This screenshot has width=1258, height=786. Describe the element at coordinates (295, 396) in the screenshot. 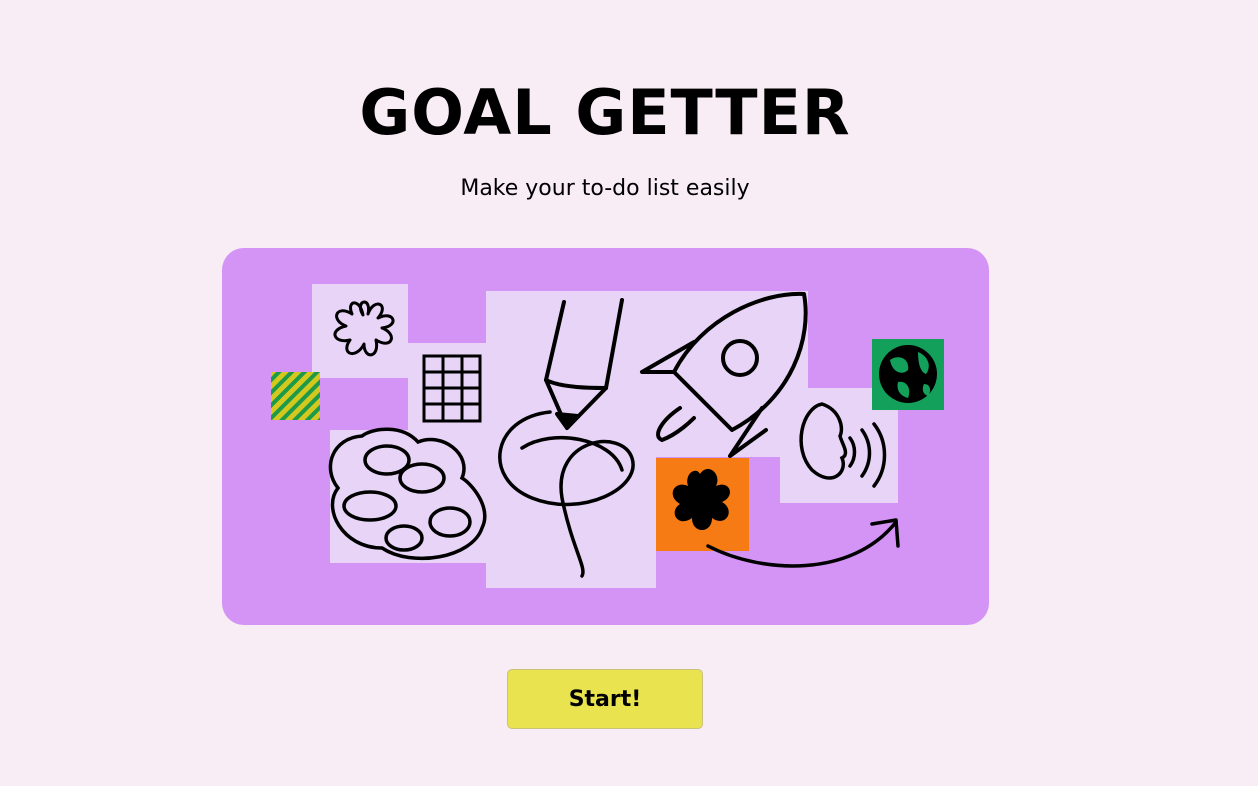

I see `striped-square-icon` at that location.